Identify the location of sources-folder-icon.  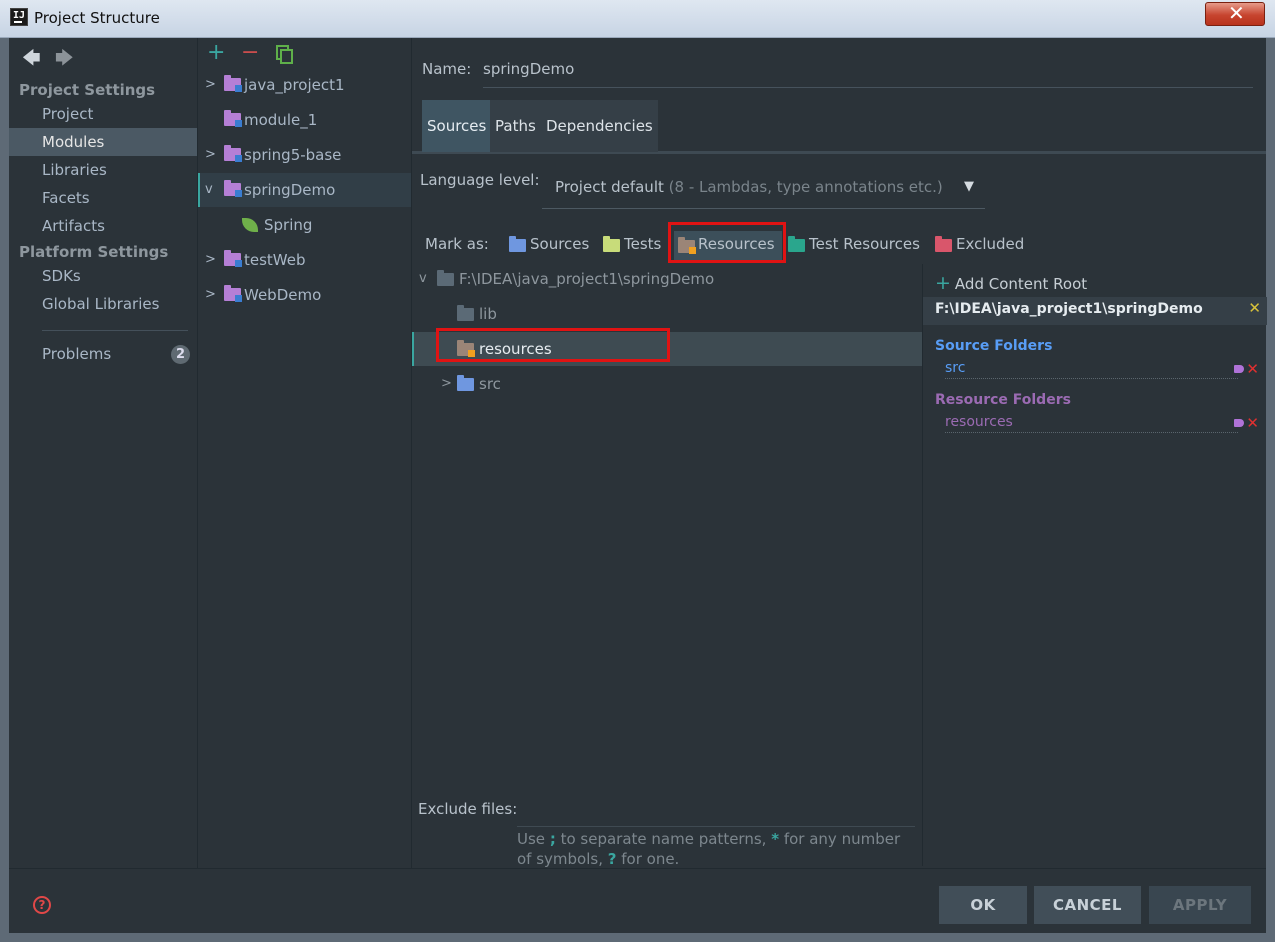
(517, 244).